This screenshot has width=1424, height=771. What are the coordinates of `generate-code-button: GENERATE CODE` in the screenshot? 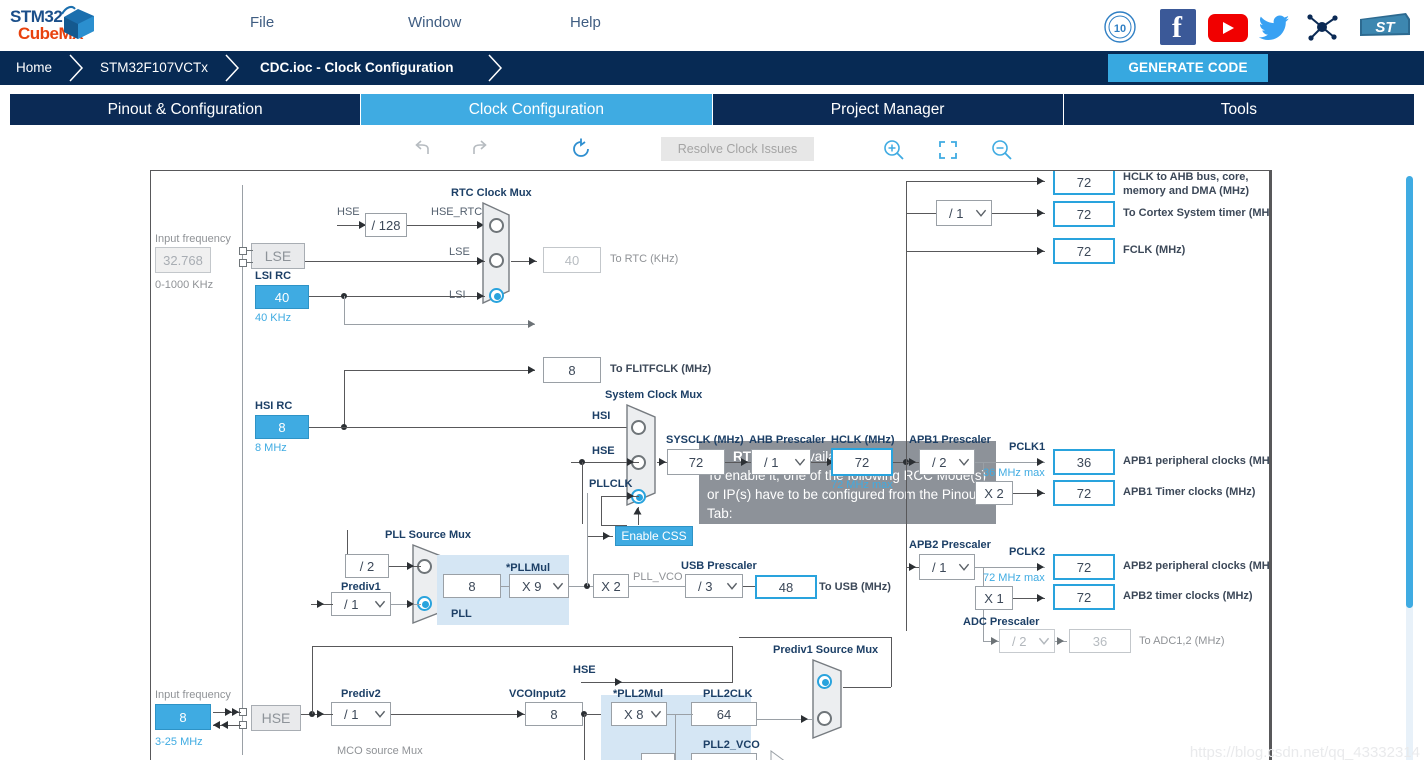 It's located at (1188, 68).